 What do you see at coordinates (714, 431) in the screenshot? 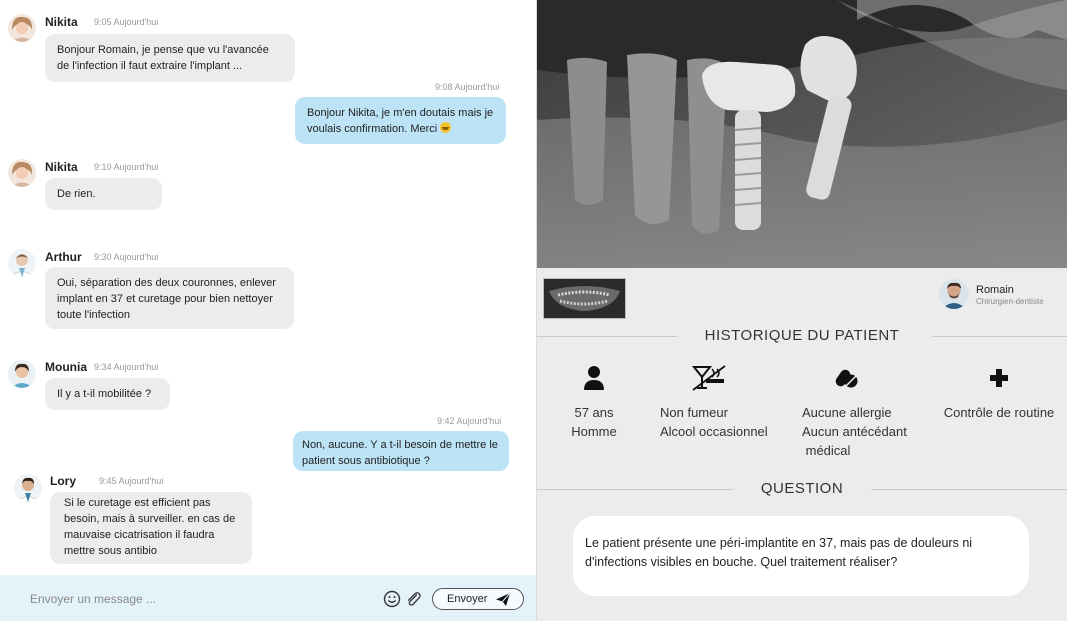
I see `info-line: Alcool occasionnel` at bounding box center [714, 431].